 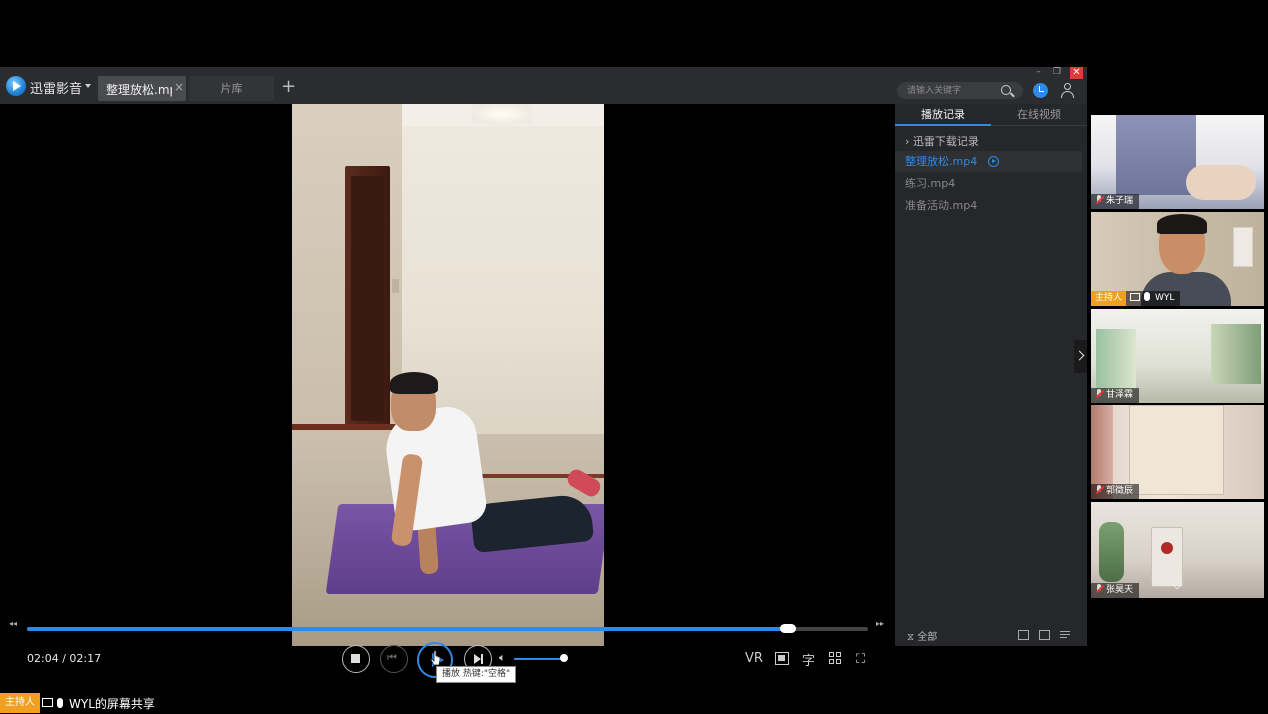 What do you see at coordinates (539, 659) in the screenshot?
I see `volume-slider` at bounding box center [539, 659].